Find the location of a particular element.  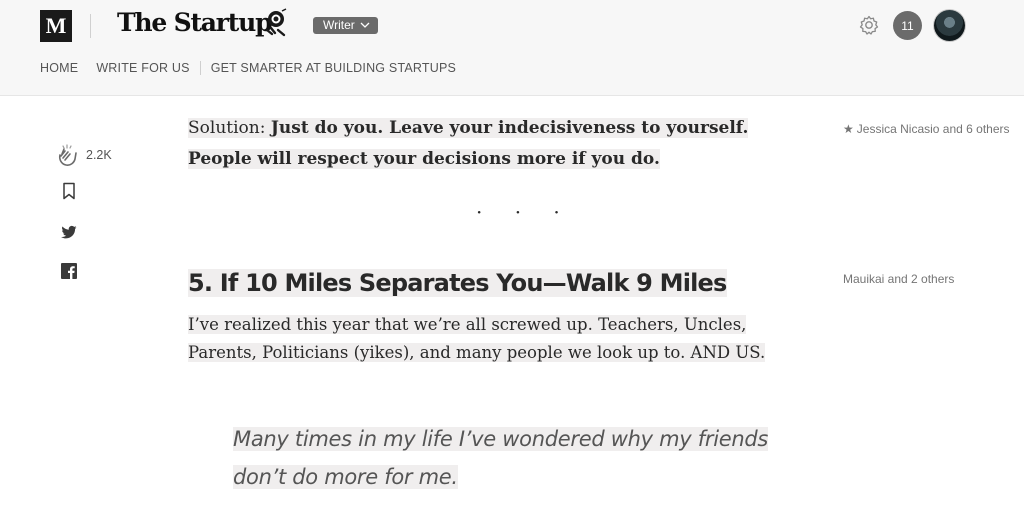

nav-divider is located at coordinates (200, 68).